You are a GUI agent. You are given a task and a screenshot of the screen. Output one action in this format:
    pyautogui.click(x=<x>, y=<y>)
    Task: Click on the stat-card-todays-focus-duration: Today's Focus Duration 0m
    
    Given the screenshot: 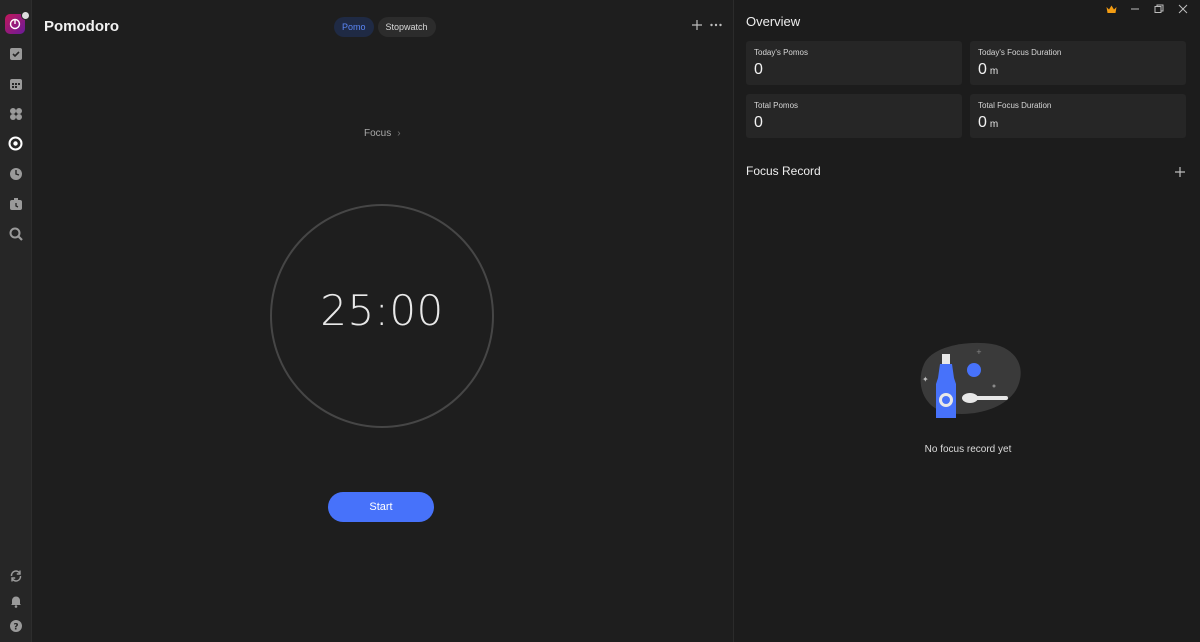 What is the action you would take?
    pyautogui.click(x=1078, y=63)
    